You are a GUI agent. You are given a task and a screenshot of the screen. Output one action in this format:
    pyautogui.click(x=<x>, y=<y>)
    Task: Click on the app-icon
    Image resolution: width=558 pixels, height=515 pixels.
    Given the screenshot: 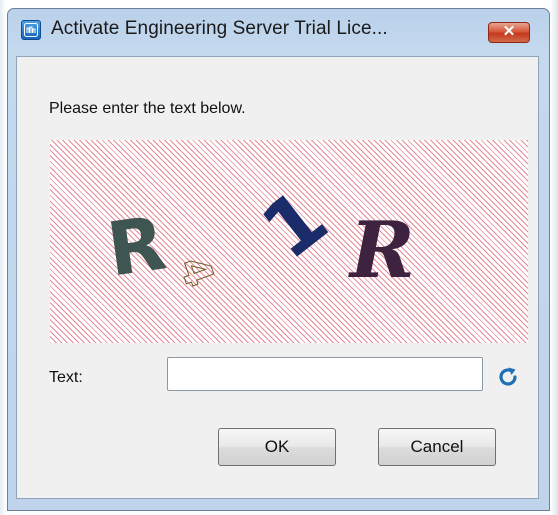 What is the action you would take?
    pyautogui.click(x=31, y=30)
    